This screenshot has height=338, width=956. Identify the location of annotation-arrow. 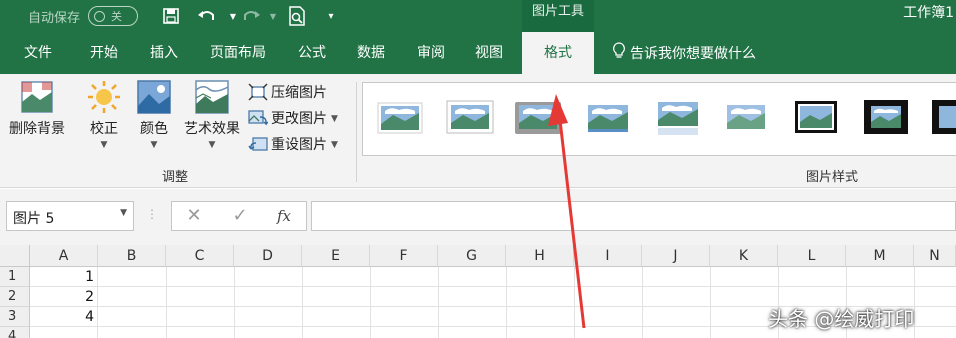
(567, 211).